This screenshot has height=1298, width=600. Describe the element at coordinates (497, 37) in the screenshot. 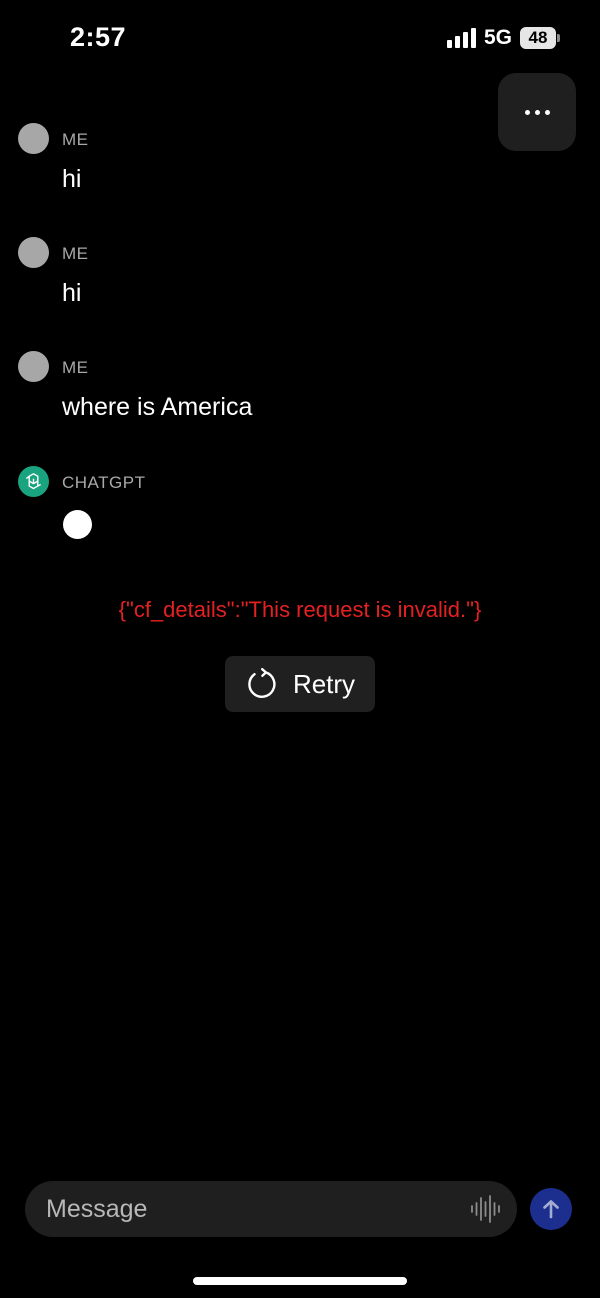

I see `network-label: 5G` at that location.